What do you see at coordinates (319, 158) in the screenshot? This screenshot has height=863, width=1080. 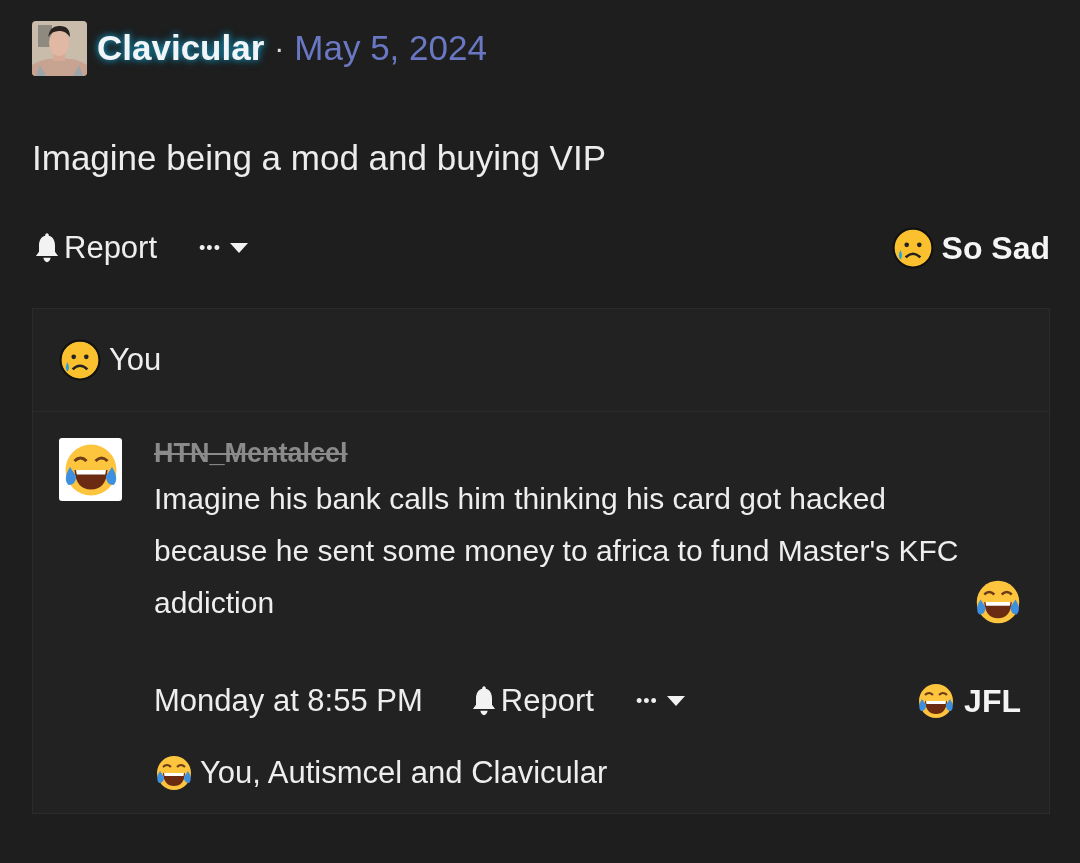 I see `post-text: Imagine being a mod and buying VIP` at bounding box center [319, 158].